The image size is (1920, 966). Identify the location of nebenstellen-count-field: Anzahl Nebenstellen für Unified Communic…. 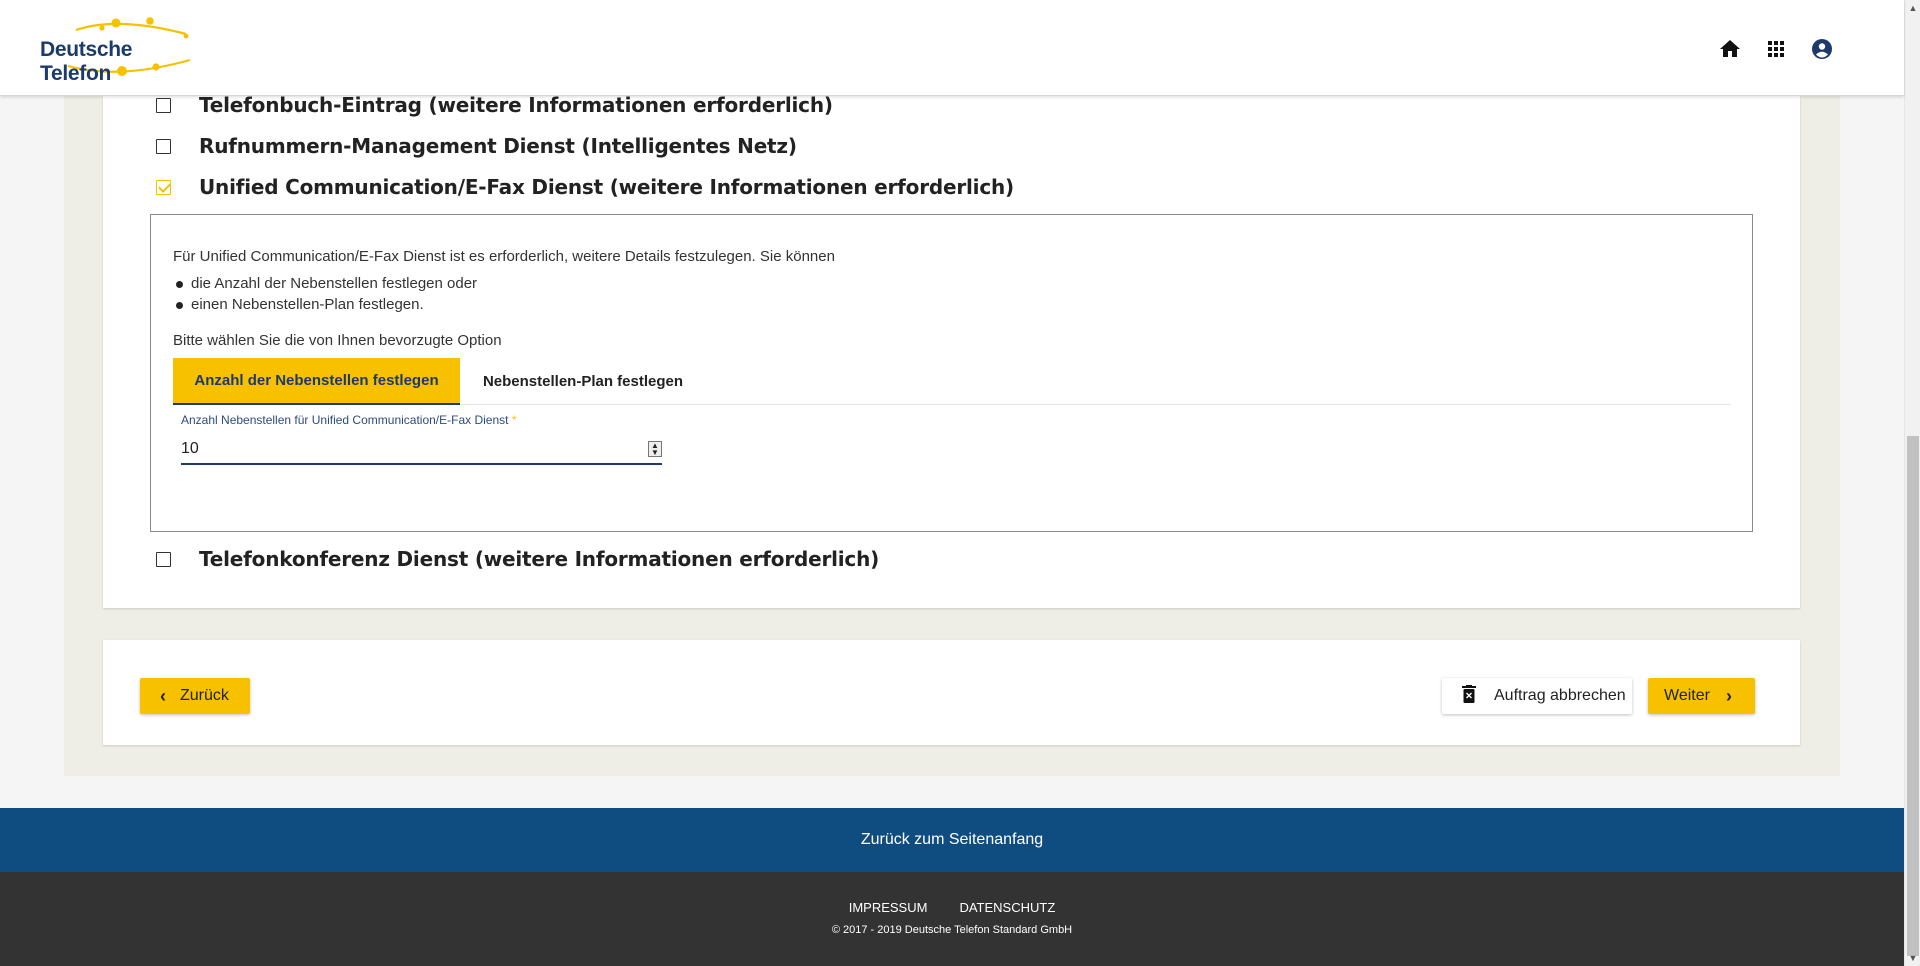
(421, 439).